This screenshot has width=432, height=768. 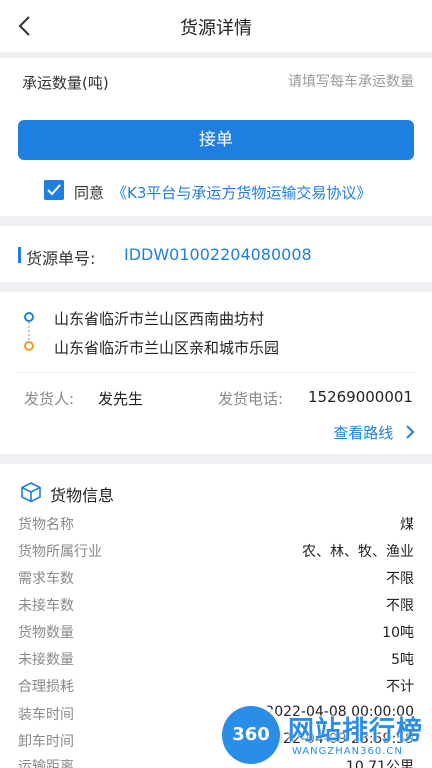 I want to click on info-row: 货物所属行业 农、林、牧、渔业, so click(x=216, y=551).